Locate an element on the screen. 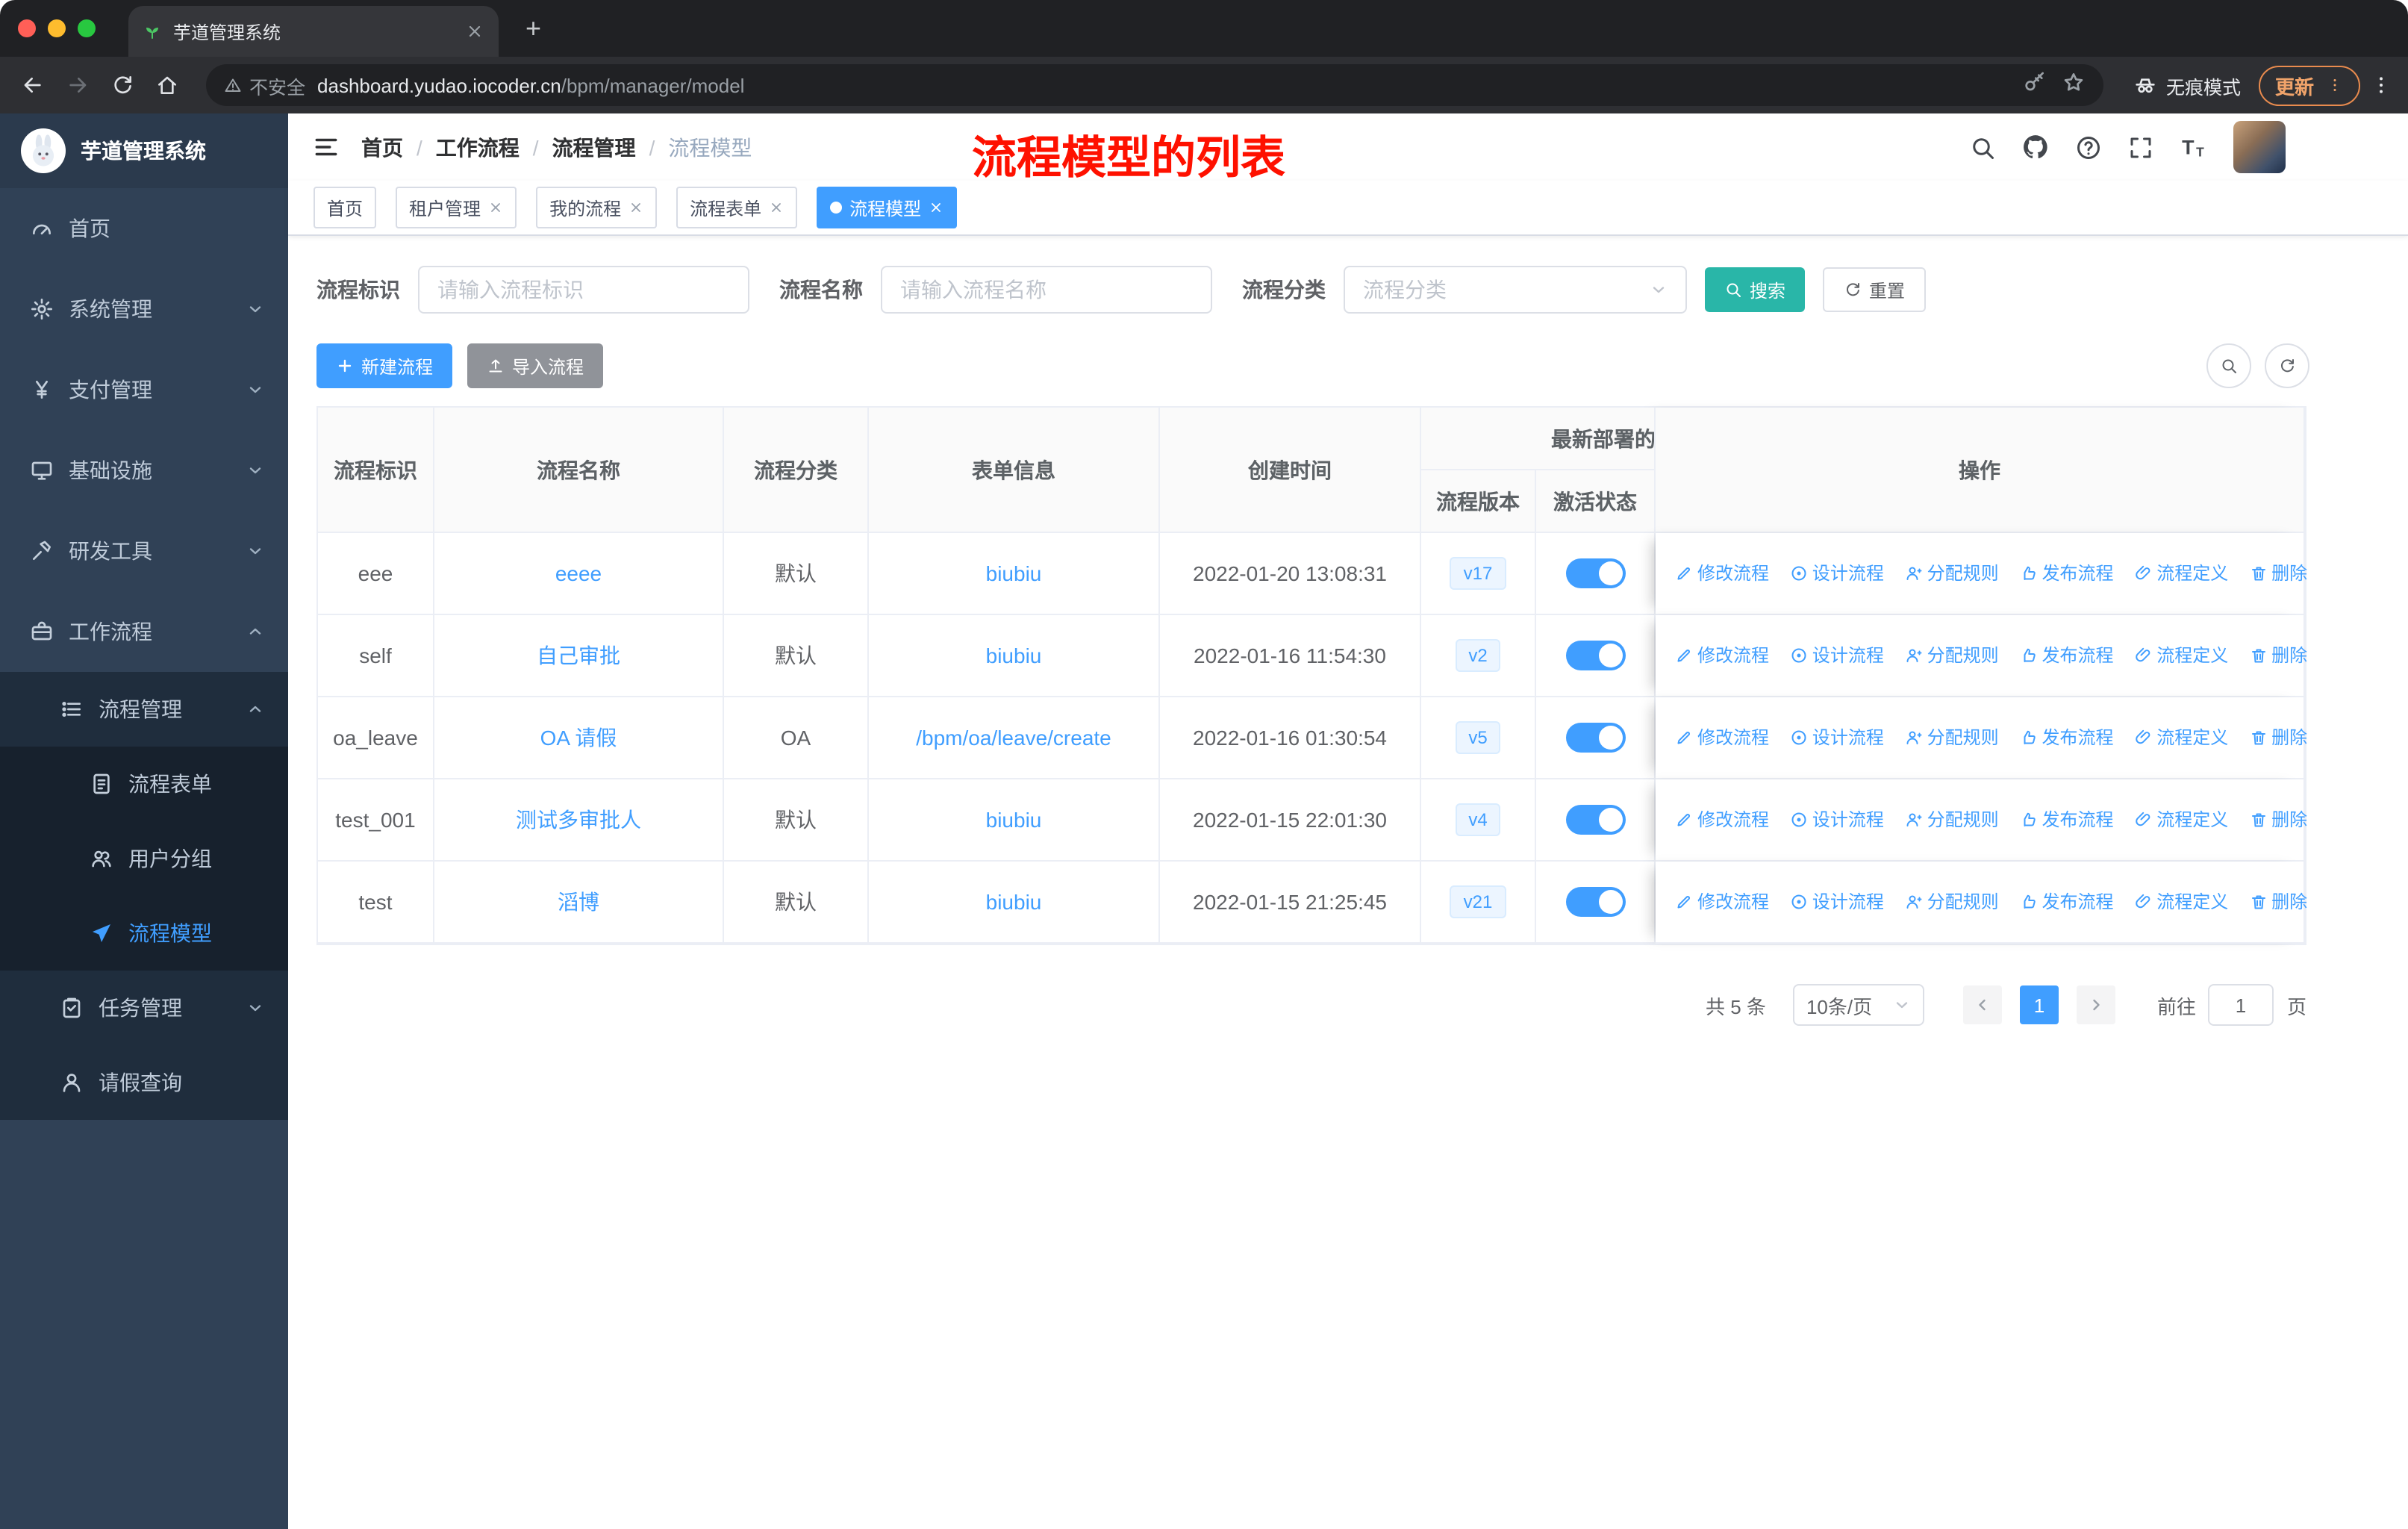 Image resolution: width=2408 pixels, height=1529 pixels. tag-process-form: 流程表单 is located at coordinates (737, 207).